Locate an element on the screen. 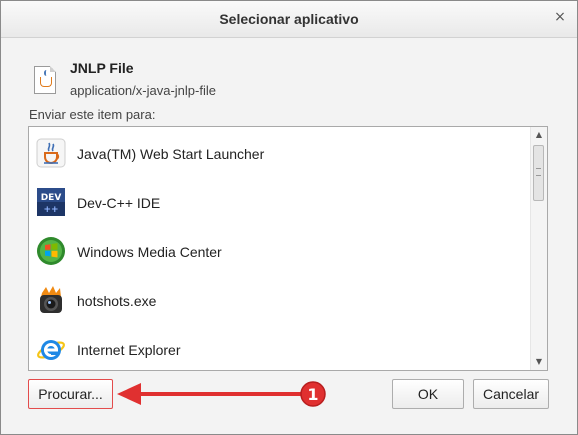  list-item-label: Windows Media Center is located at coordinates (149, 252).